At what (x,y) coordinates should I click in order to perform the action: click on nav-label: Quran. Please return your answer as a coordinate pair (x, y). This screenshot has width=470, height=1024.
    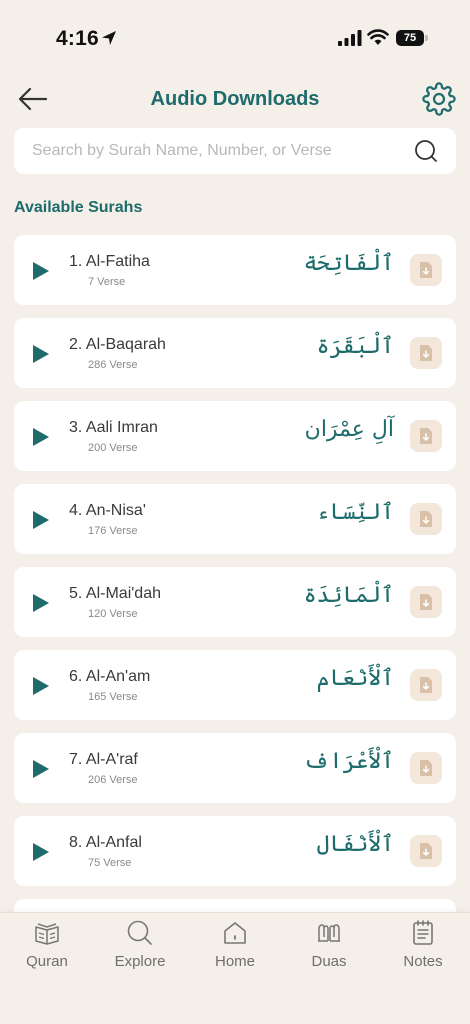
    Looking at the image, I should click on (47, 961).